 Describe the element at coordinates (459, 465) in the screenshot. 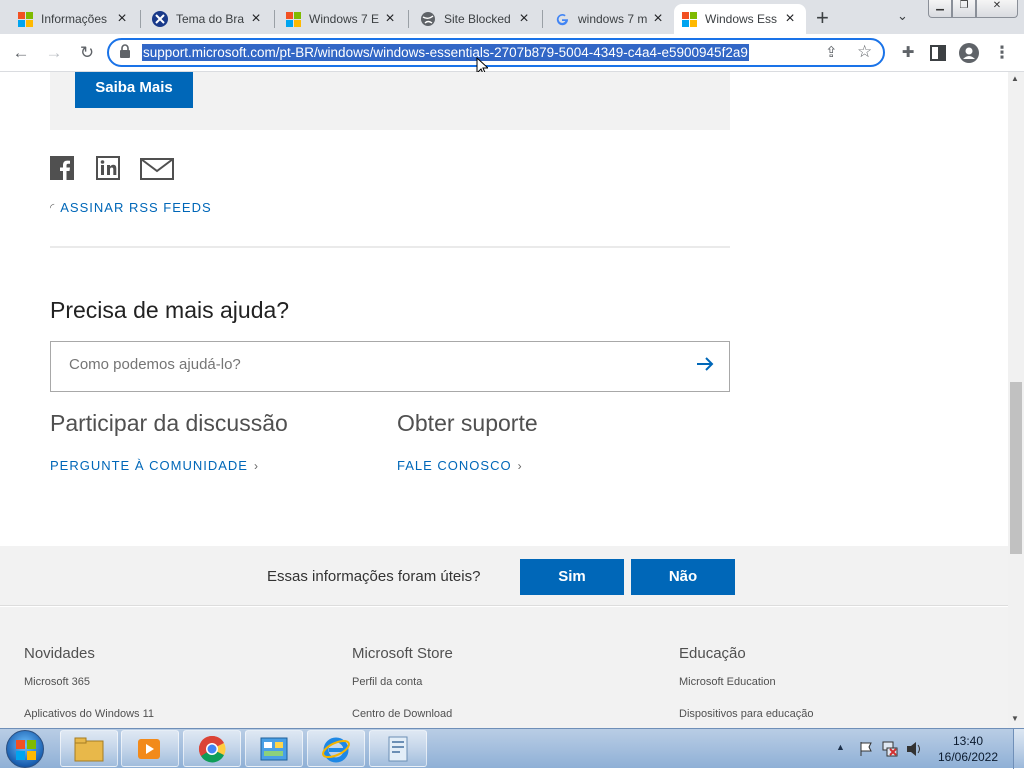

I see `contact-link: FALE CONOSCO ›` at that location.